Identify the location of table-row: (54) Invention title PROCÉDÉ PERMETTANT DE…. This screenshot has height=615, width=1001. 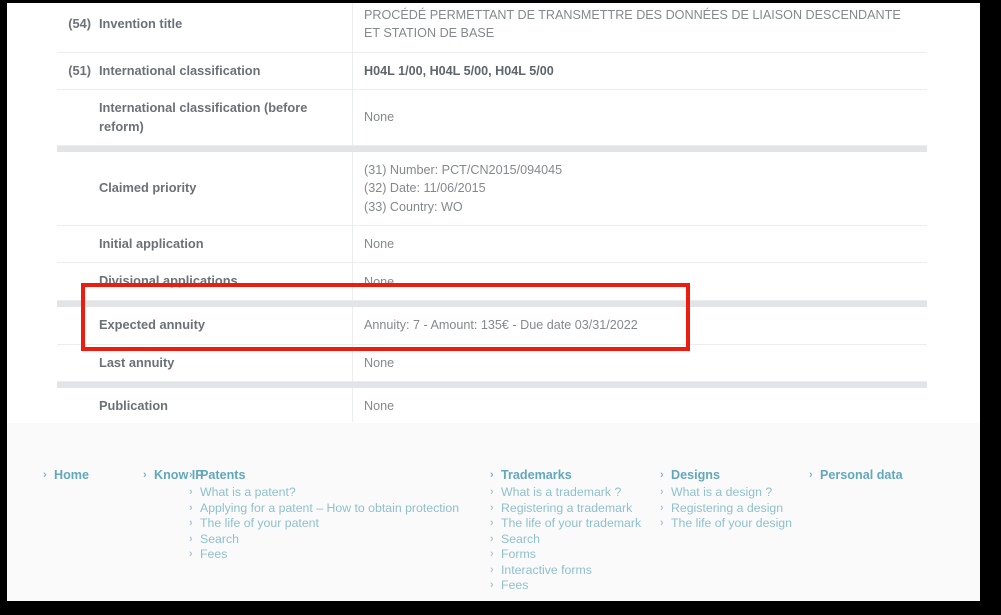
(492, 28).